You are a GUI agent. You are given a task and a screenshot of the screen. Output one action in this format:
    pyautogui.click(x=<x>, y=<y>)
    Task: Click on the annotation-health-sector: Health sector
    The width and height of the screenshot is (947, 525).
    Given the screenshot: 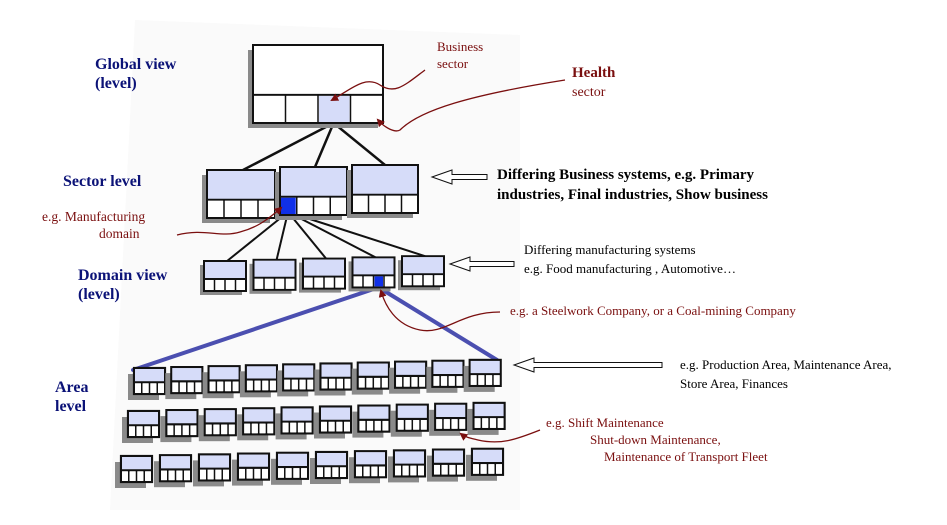 What is the action you would take?
    pyautogui.click(x=593, y=83)
    